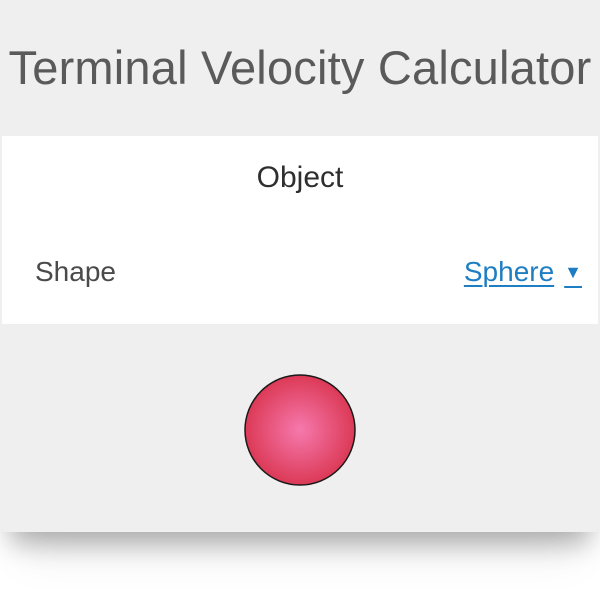  I want to click on section-heading: Object, so click(300, 177).